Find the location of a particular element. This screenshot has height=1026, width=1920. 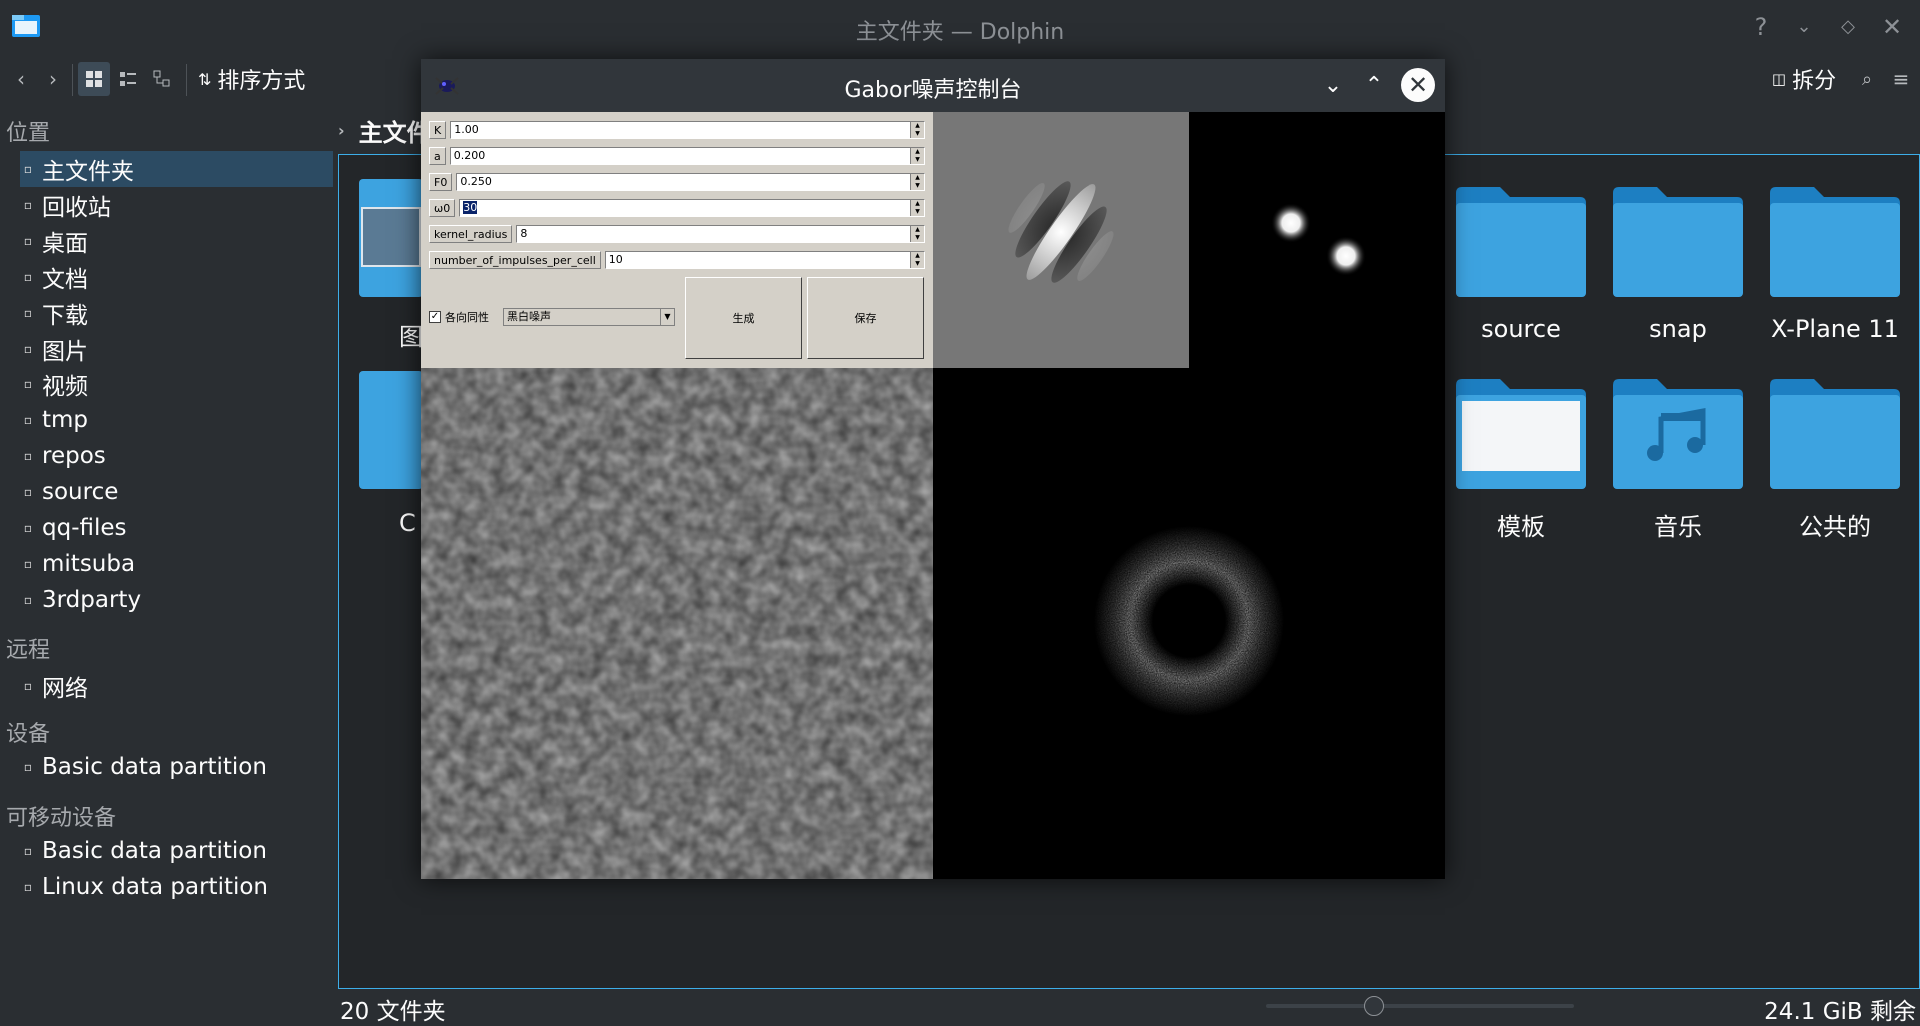

tree-view-icon is located at coordinates (161, 78).